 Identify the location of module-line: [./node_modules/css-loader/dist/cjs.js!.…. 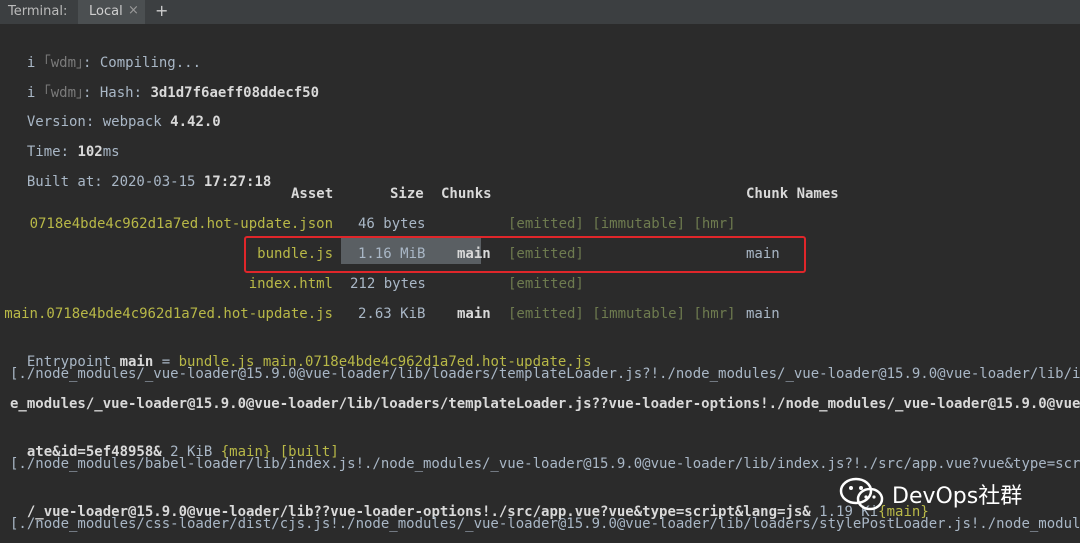
(545, 524).